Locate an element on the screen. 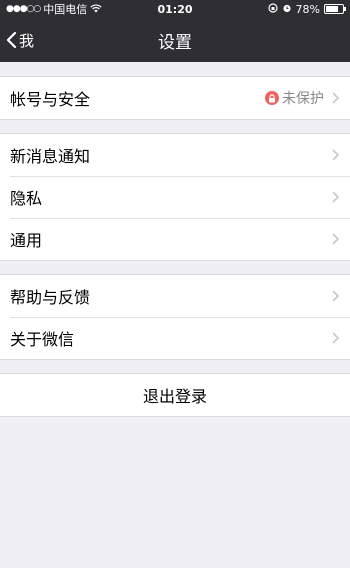 This screenshot has height=568, width=350. privacy-item: 隐私 is located at coordinates (175, 197).